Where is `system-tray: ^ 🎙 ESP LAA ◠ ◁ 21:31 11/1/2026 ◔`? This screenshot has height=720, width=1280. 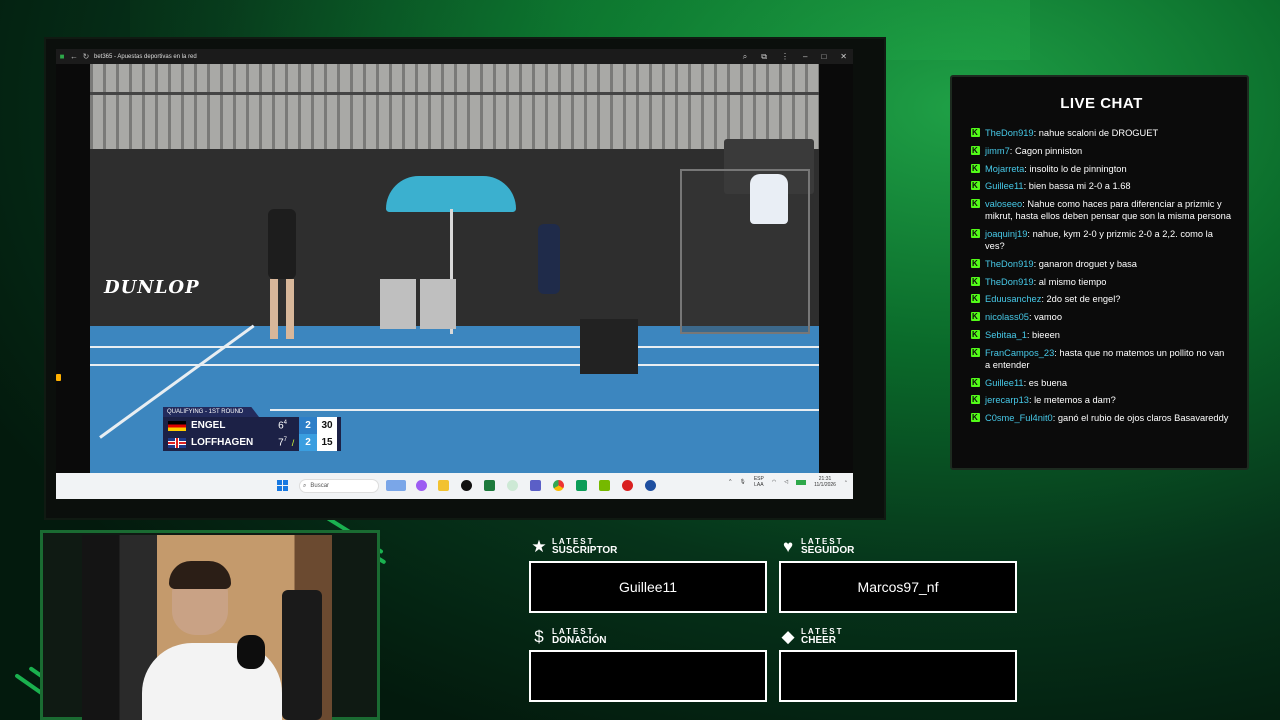 system-tray: ^ 🎙 ESP LAA ◠ ◁ 21:31 11/1/2026 ◔ is located at coordinates (788, 482).